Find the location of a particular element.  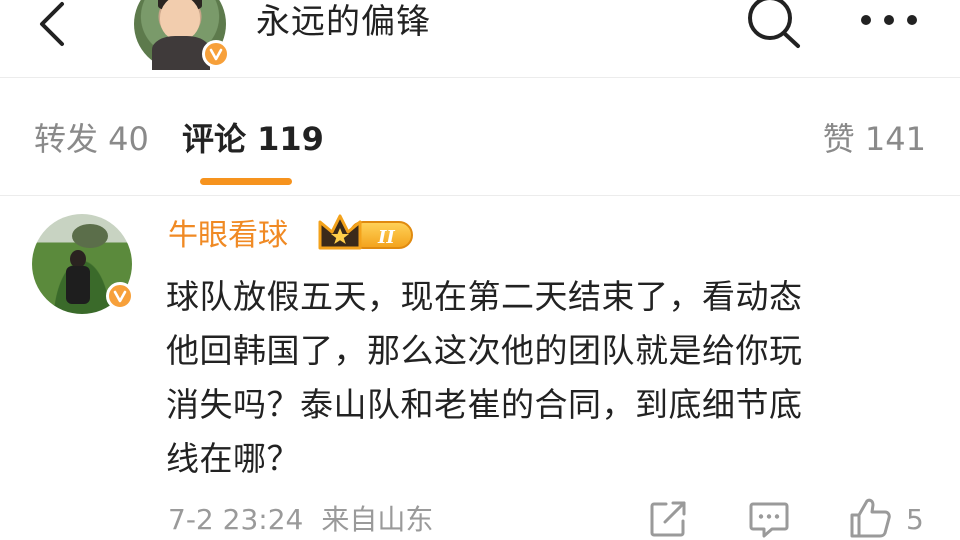

share-icon is located at coordinates (668, 519).